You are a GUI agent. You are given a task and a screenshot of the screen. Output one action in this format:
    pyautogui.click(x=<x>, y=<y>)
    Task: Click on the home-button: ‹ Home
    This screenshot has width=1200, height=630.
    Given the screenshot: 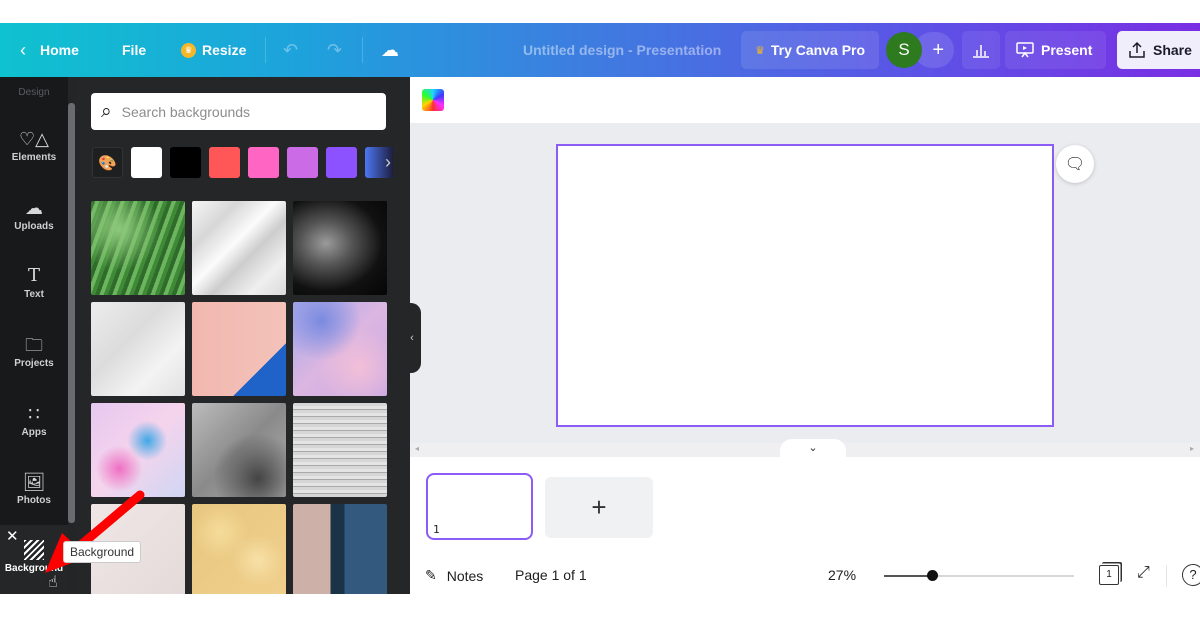 What is the action you would take?
    pyautogui.click(x=49, y=50)
    